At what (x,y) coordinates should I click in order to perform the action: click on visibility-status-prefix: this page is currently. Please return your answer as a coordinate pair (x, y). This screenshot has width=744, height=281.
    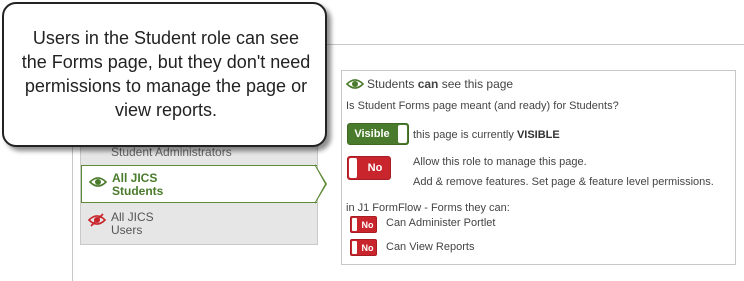
    Looking at the image, I should click on (465, 135).